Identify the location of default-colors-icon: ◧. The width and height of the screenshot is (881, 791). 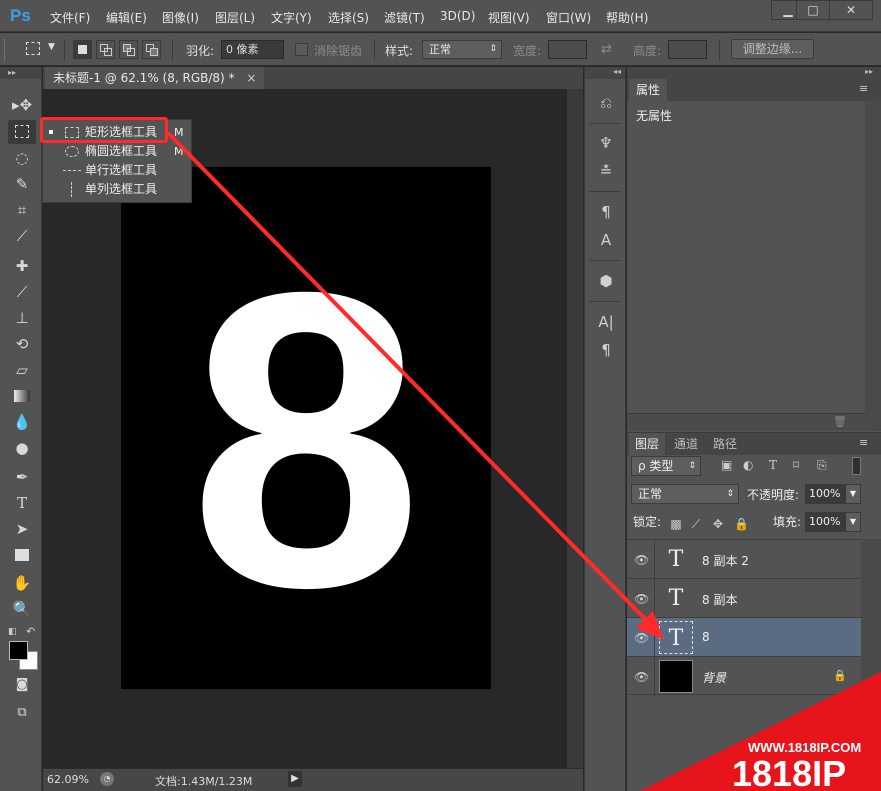
(13, 632).